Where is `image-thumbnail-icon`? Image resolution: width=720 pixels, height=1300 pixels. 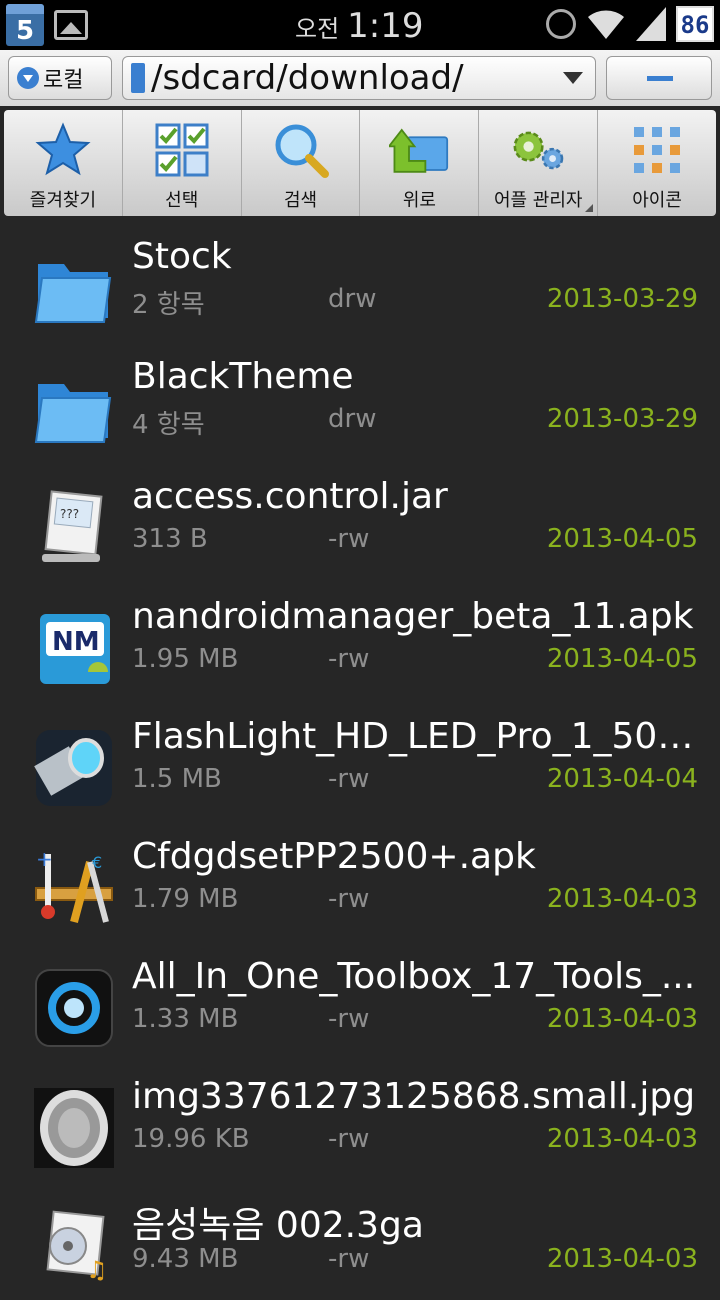
image-thumbnail-icon is located at coordinates (74, 1128).